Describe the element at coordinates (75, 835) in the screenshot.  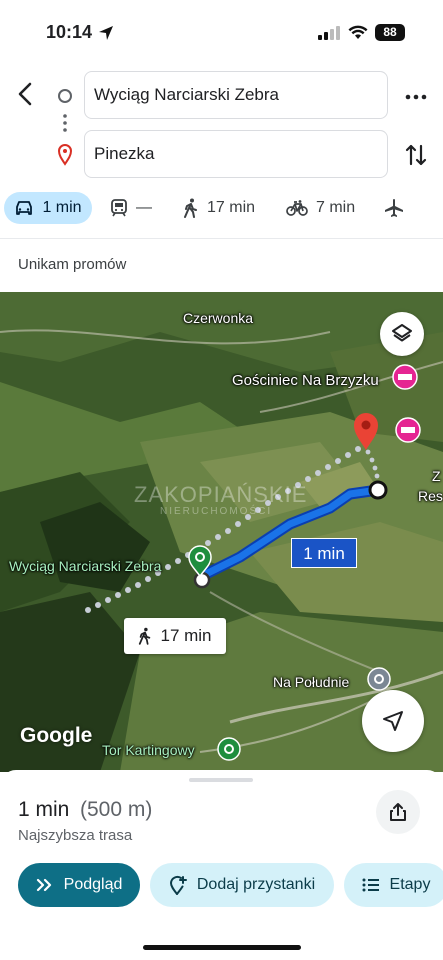
I see `route-subtitle: Najszybsza trasa` at that location.